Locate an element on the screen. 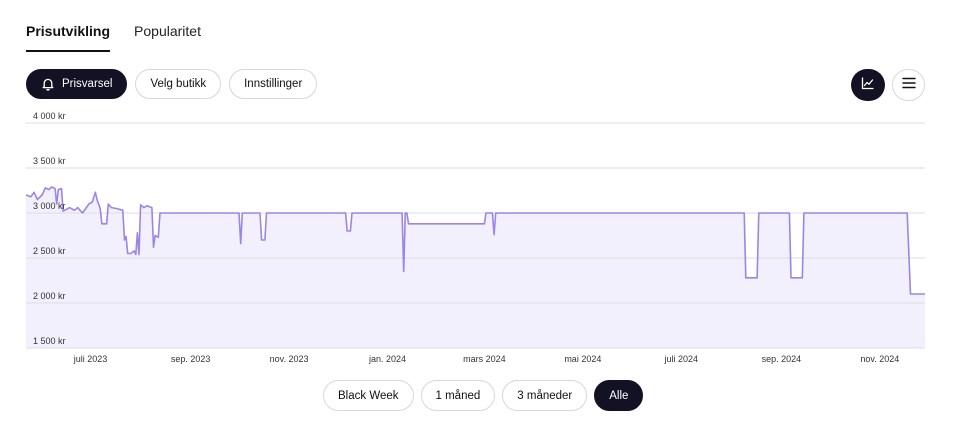 The width and height of the screenshot is (960, 428). price-alert-button: Prisvarsel is located at coordinates (77, 84).